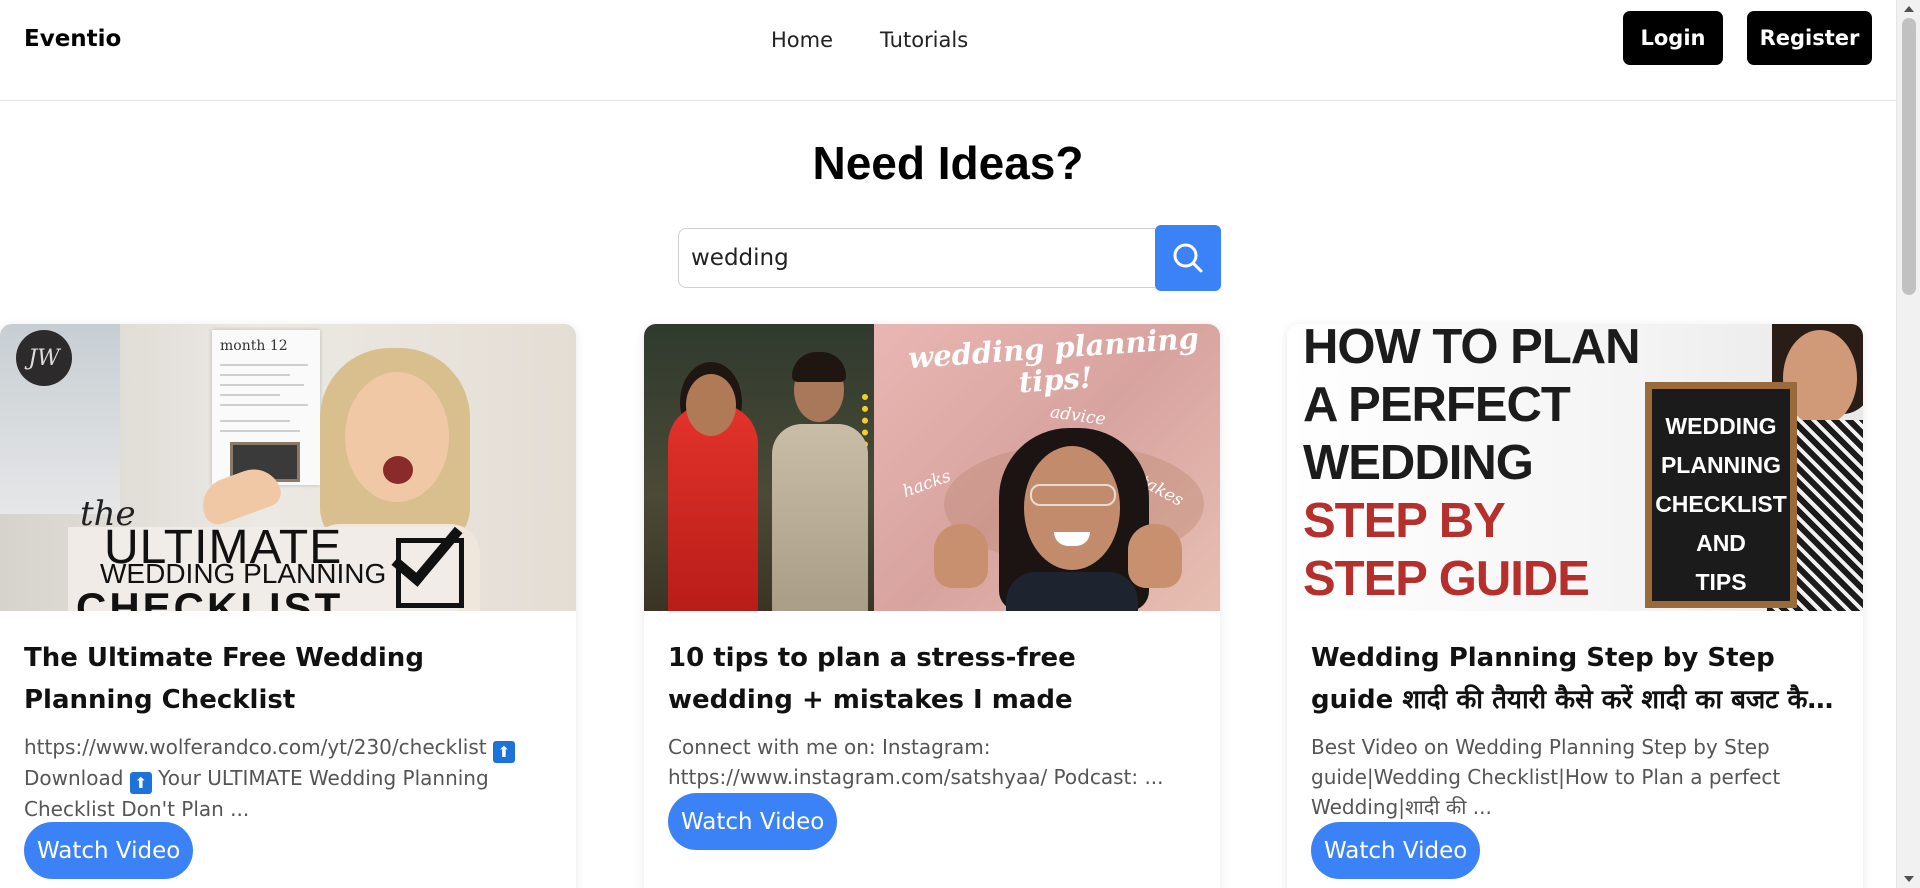  I want to click on thumb-text: tips!, so click(1055, 380).